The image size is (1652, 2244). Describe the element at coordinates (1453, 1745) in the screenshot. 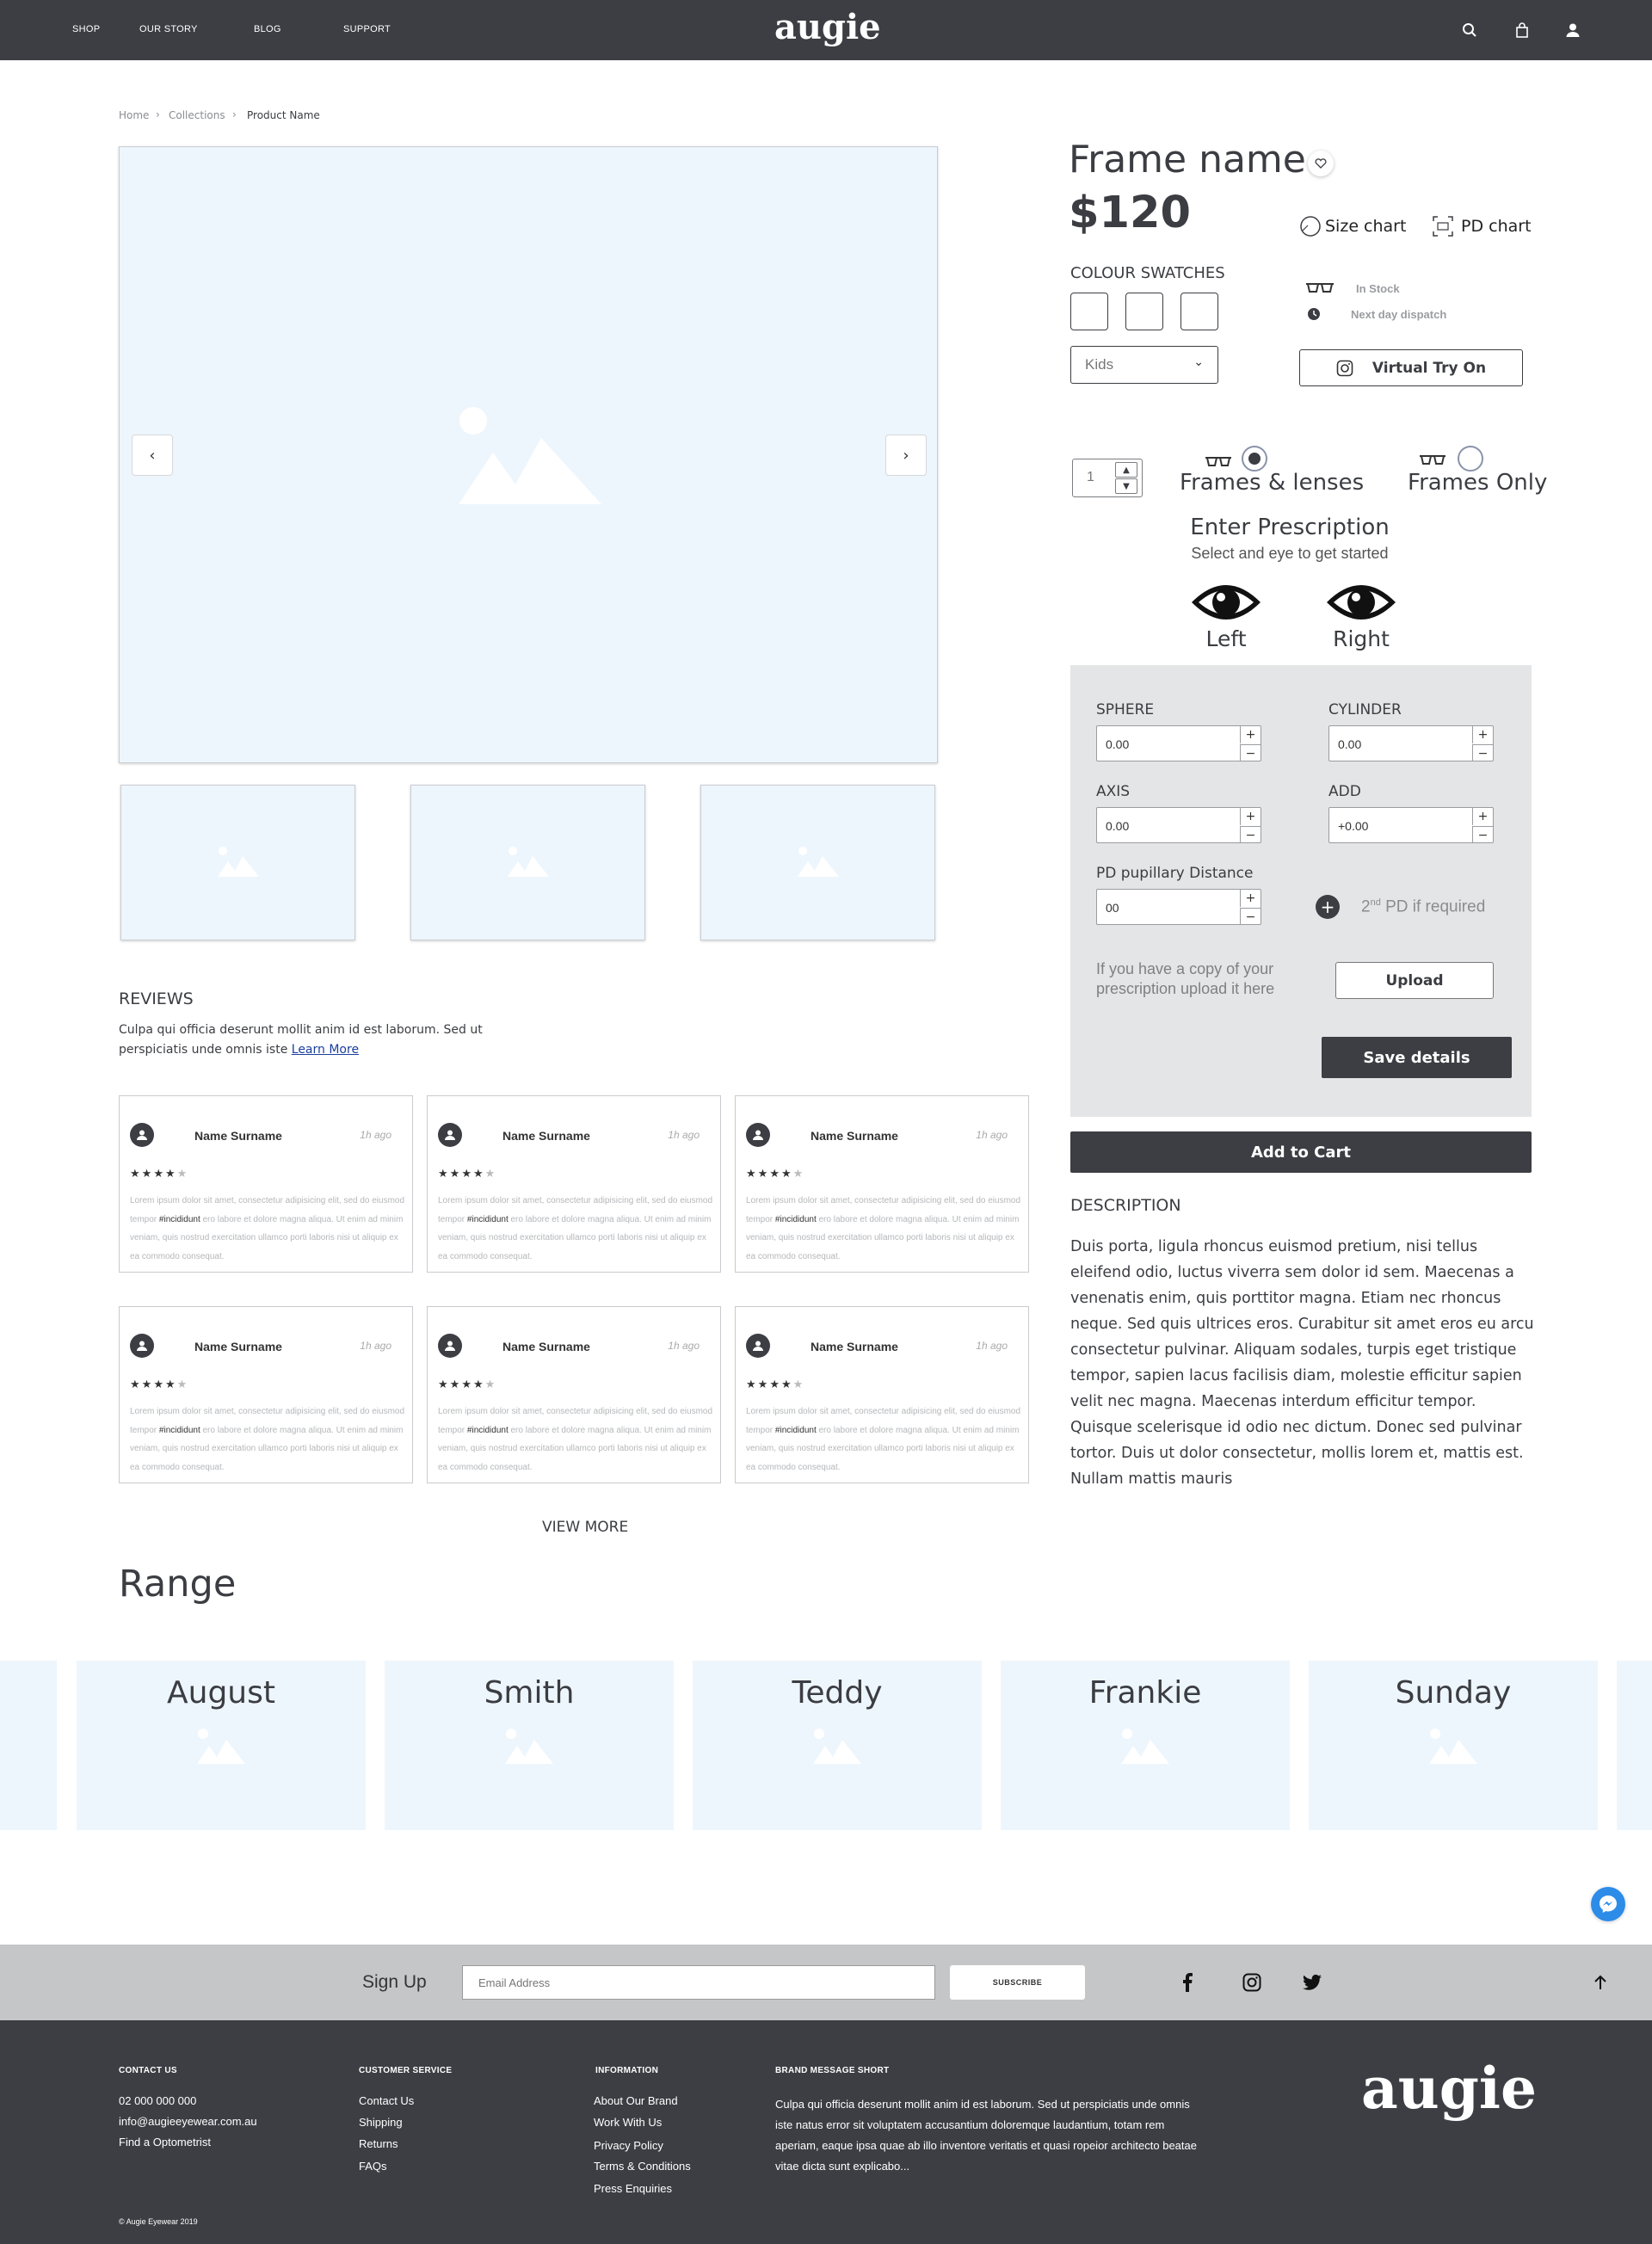

I see `range-card-sunday: Sunday` at that location.